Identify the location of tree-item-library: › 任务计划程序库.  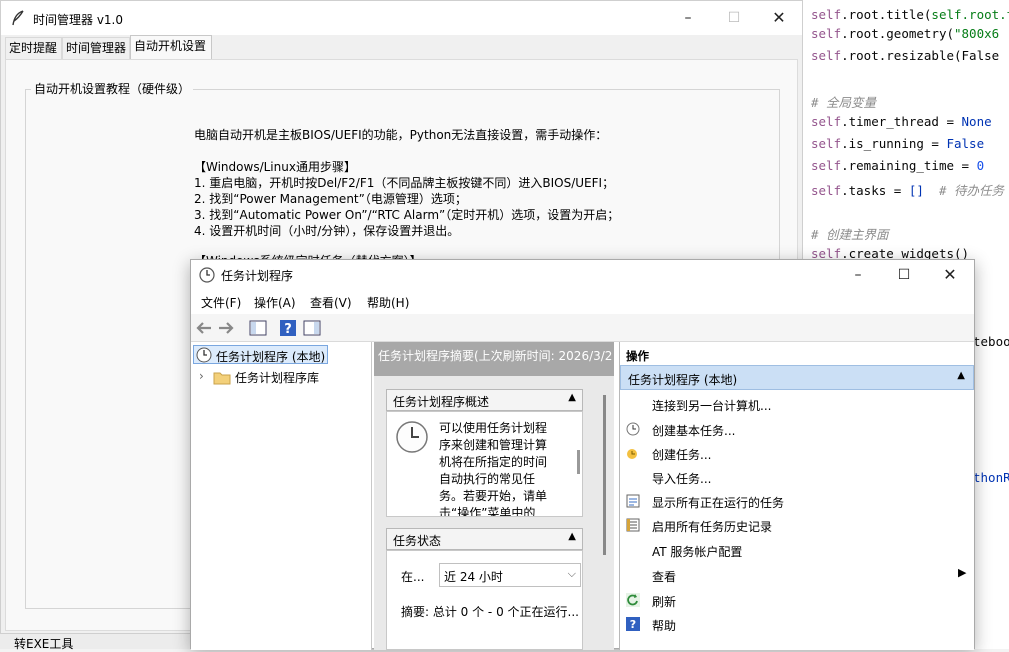
(280, 377).